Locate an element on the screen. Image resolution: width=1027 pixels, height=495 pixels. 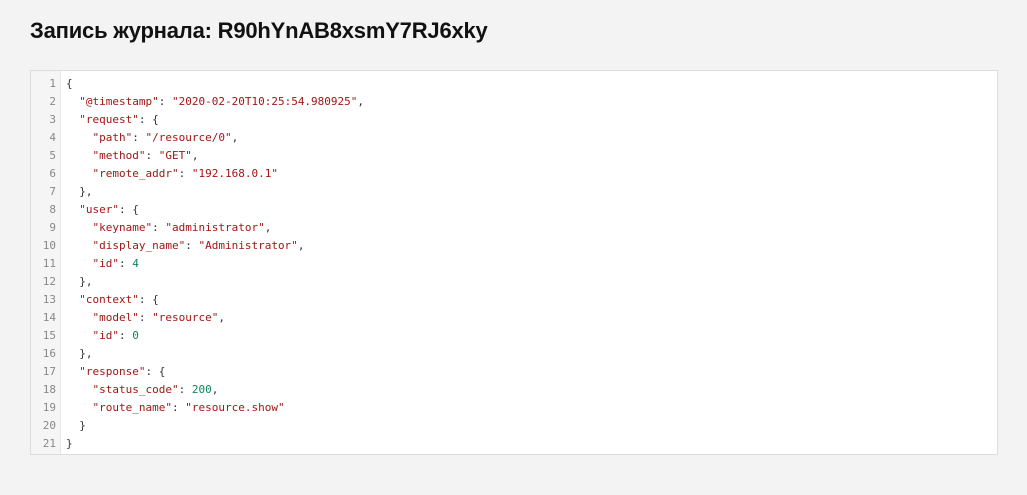
line-number: 19 is located at coordinates (49, 407).